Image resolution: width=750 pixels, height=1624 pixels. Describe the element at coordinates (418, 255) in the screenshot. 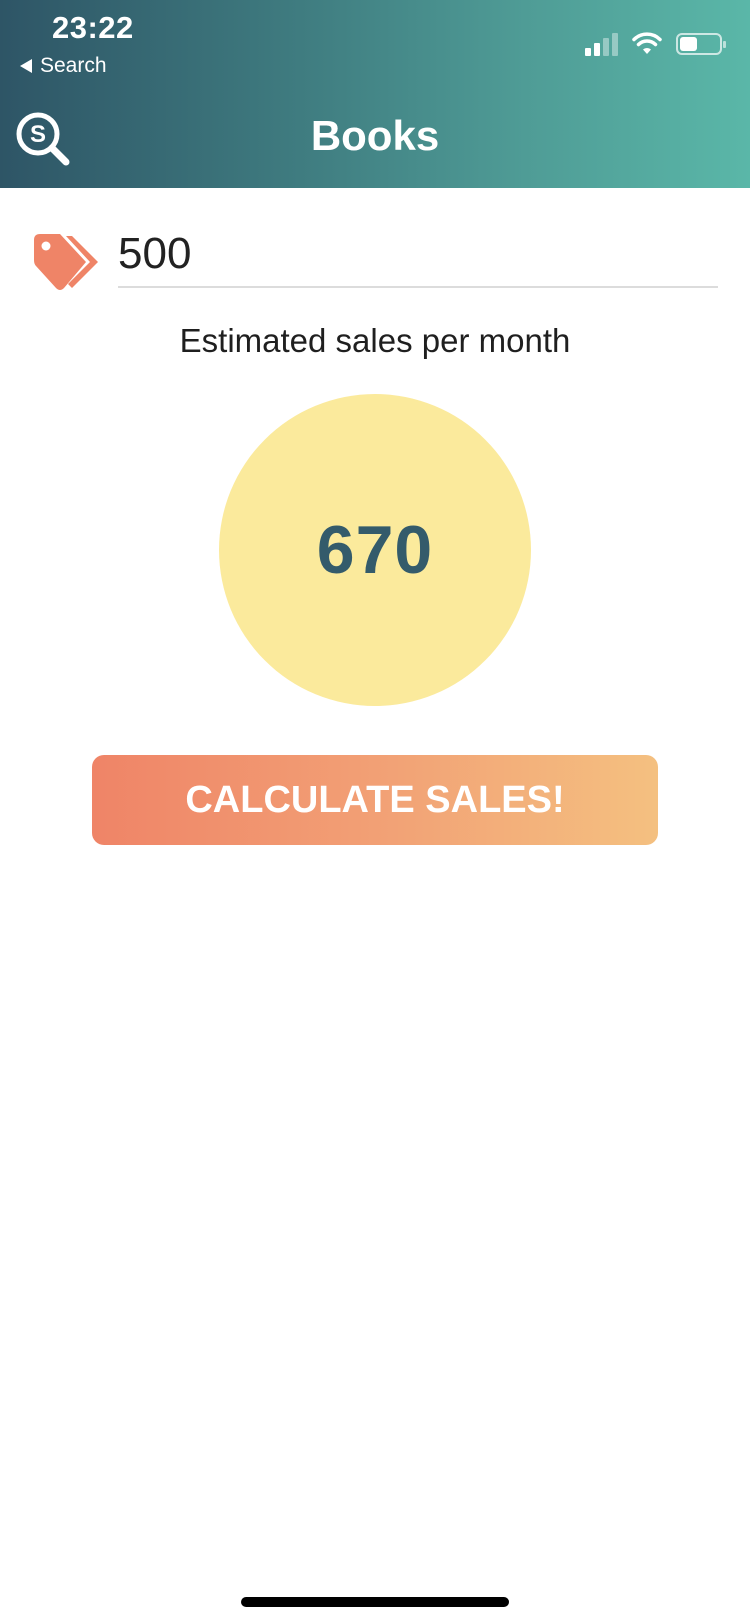

I see `price-input` at that location.